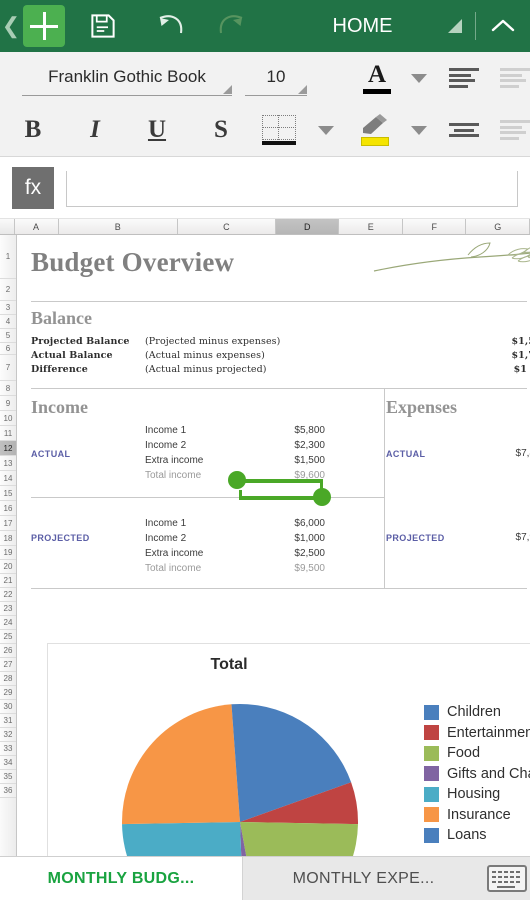 The width and height of the screenshot is (530, 900). Describe the element at coordinates (309, 568) in the screenshot. I see `income-projected-value-3: $9,500` at that location.